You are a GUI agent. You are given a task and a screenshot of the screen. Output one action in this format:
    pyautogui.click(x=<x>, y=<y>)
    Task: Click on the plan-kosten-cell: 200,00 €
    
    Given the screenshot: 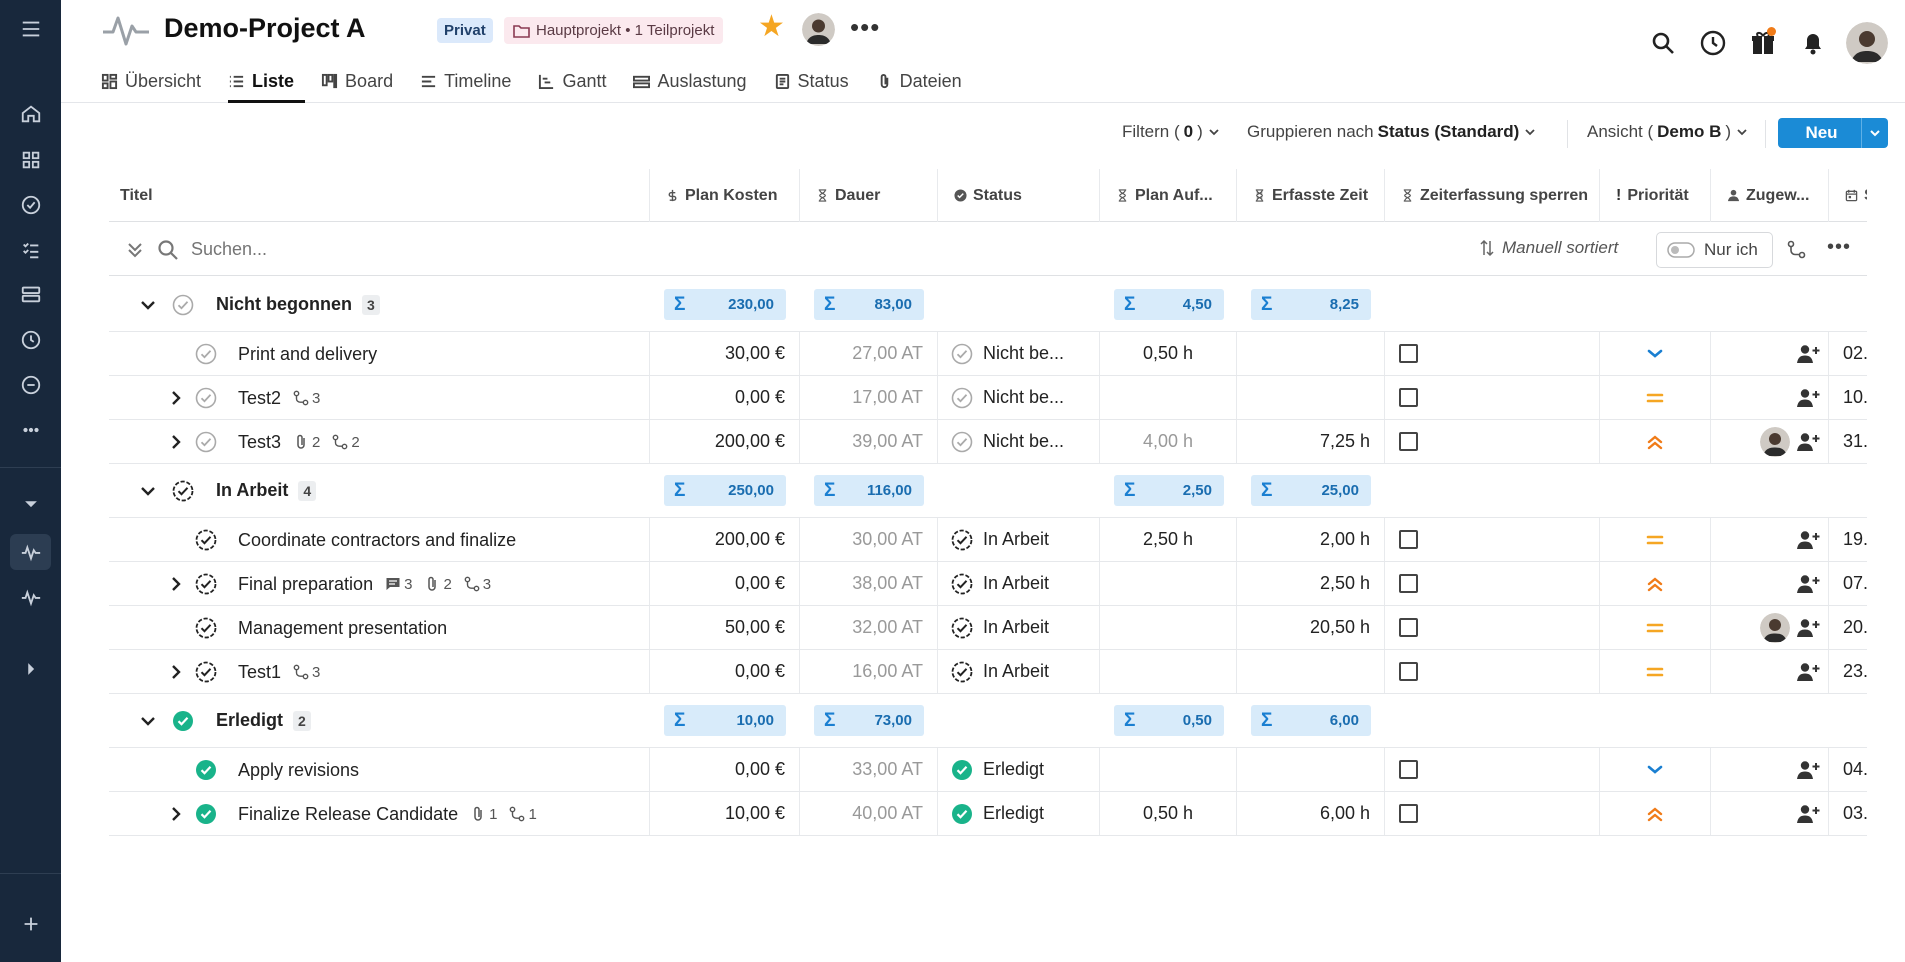 What is the action you would take?
    pyautogui.click(x=724, y=441)
    